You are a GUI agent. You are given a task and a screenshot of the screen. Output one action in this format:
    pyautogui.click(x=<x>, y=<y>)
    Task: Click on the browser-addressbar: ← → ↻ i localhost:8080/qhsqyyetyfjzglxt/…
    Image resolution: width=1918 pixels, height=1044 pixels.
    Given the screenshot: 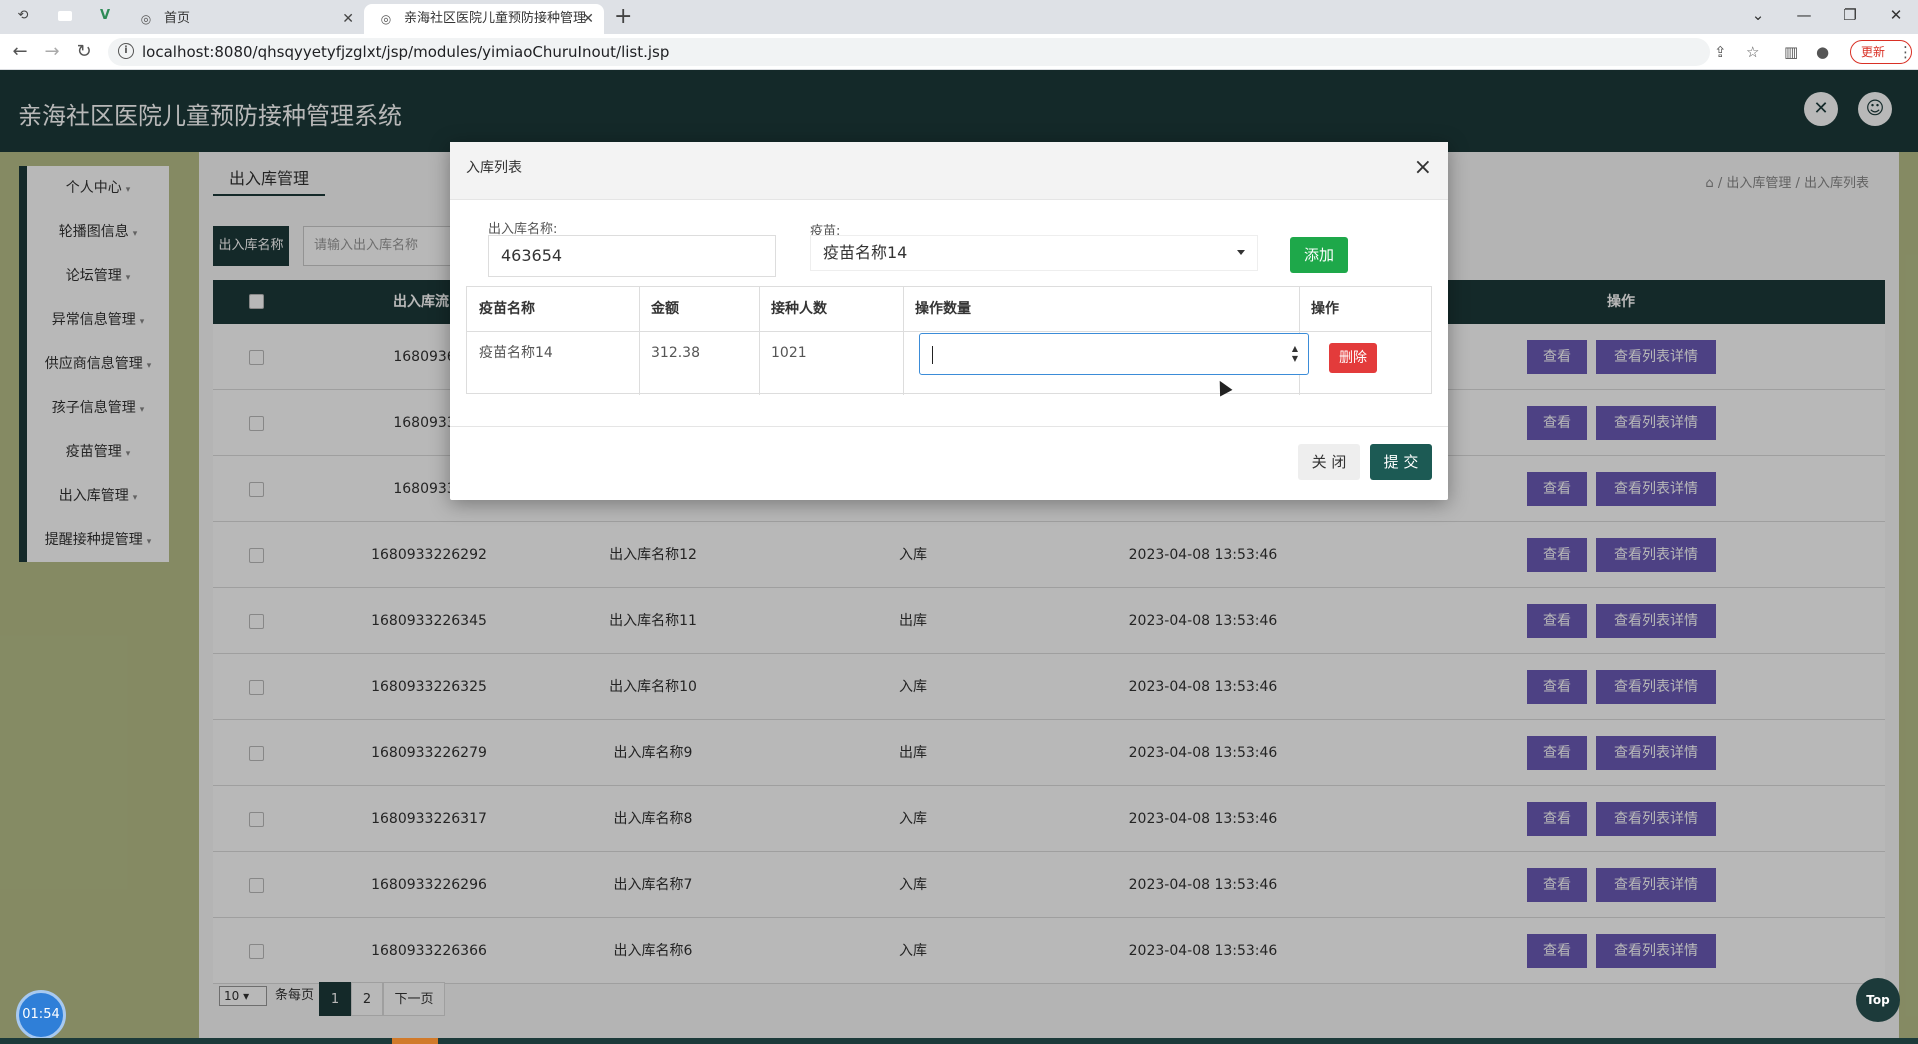 What is the action you would take?
    pyautogui.click(x=959, y=52)
    